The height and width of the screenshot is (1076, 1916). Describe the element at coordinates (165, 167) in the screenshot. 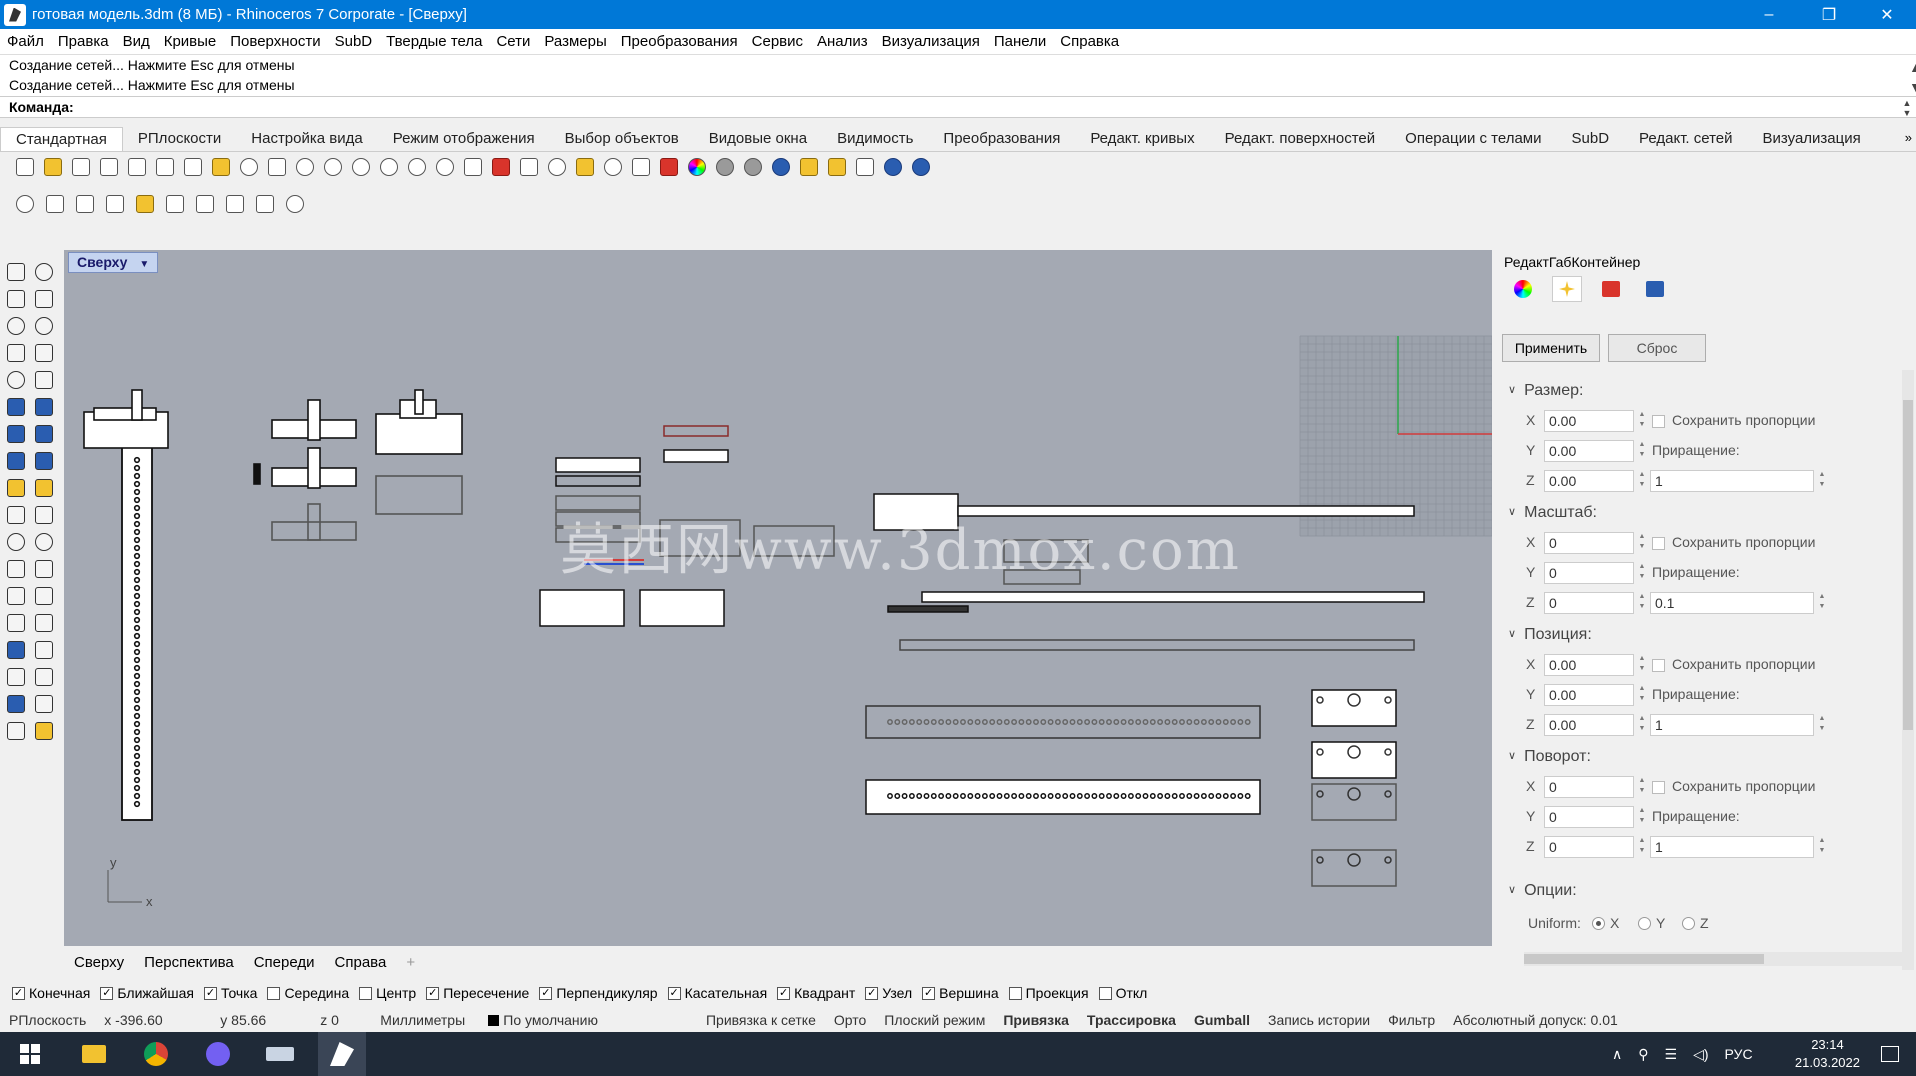

I see `cut-icon` at that location.